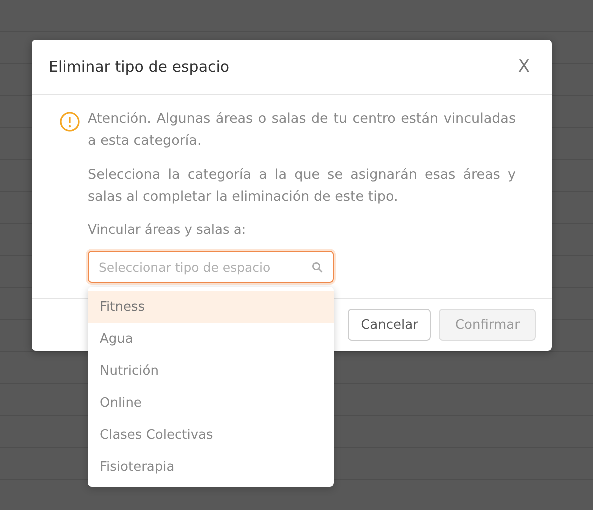  What do you see at coordinates (211, 267) in the screenshot?
I see `search-field: Seleccionar tipo de espacio` at bounding box center [211, 267].